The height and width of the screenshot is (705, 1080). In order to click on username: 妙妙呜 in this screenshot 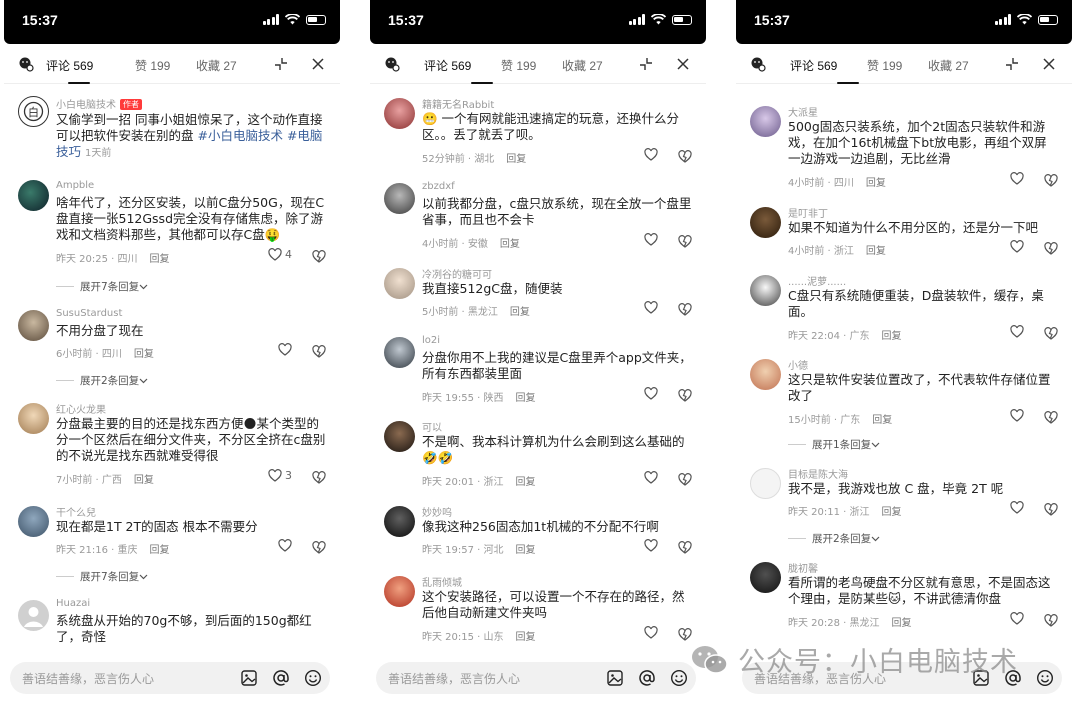, I will do `click(437, 511)`.